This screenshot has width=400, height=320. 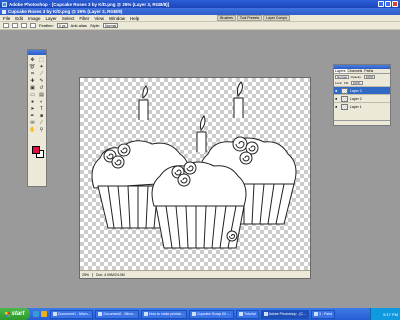 What do you see at coordinates (24, 25) in the screenshot?
I see `add-selection-button` at bounding box center [24, 25].